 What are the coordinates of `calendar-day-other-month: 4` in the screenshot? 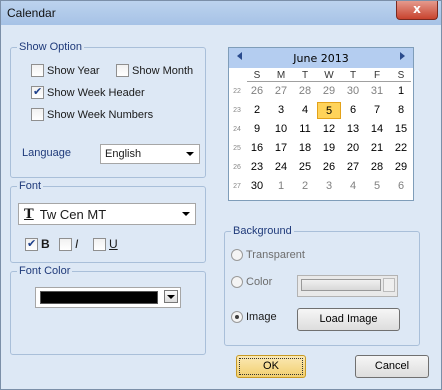 It's located at (353, 186).